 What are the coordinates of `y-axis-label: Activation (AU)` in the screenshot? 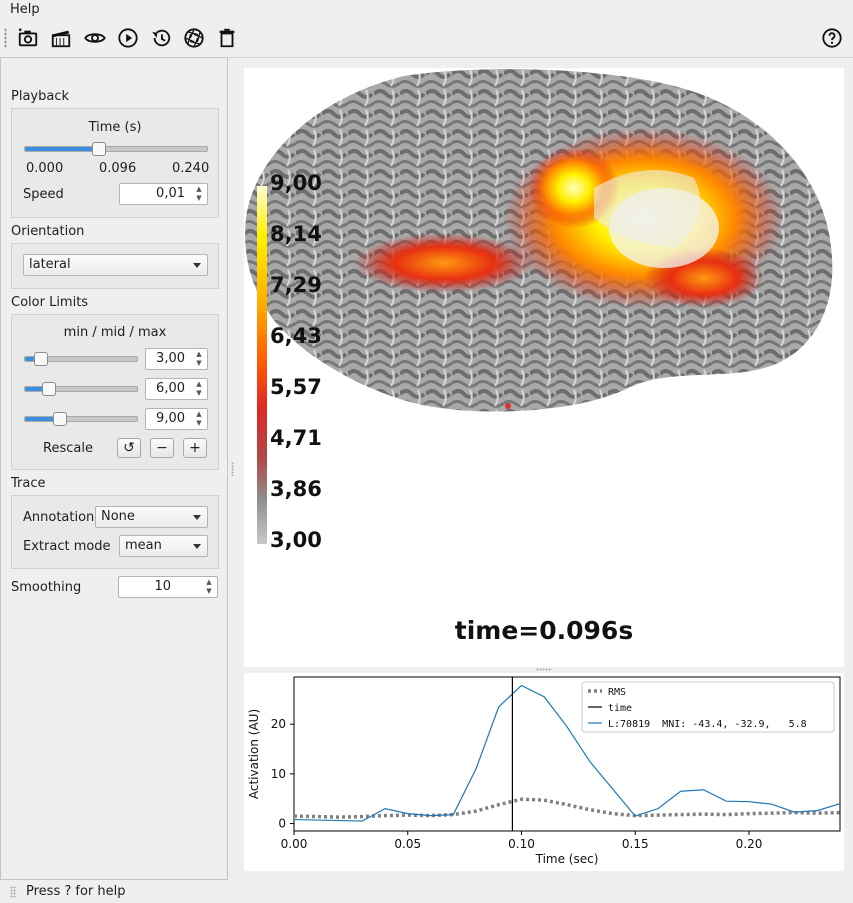 It's located at (254, 754).